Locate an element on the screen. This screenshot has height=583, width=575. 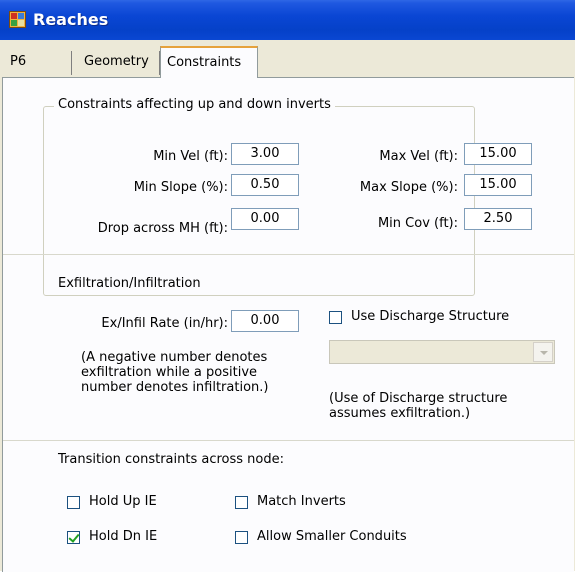
exfil-note-line-3: number denotes infiltration.) is located at coordinates (175, 387).